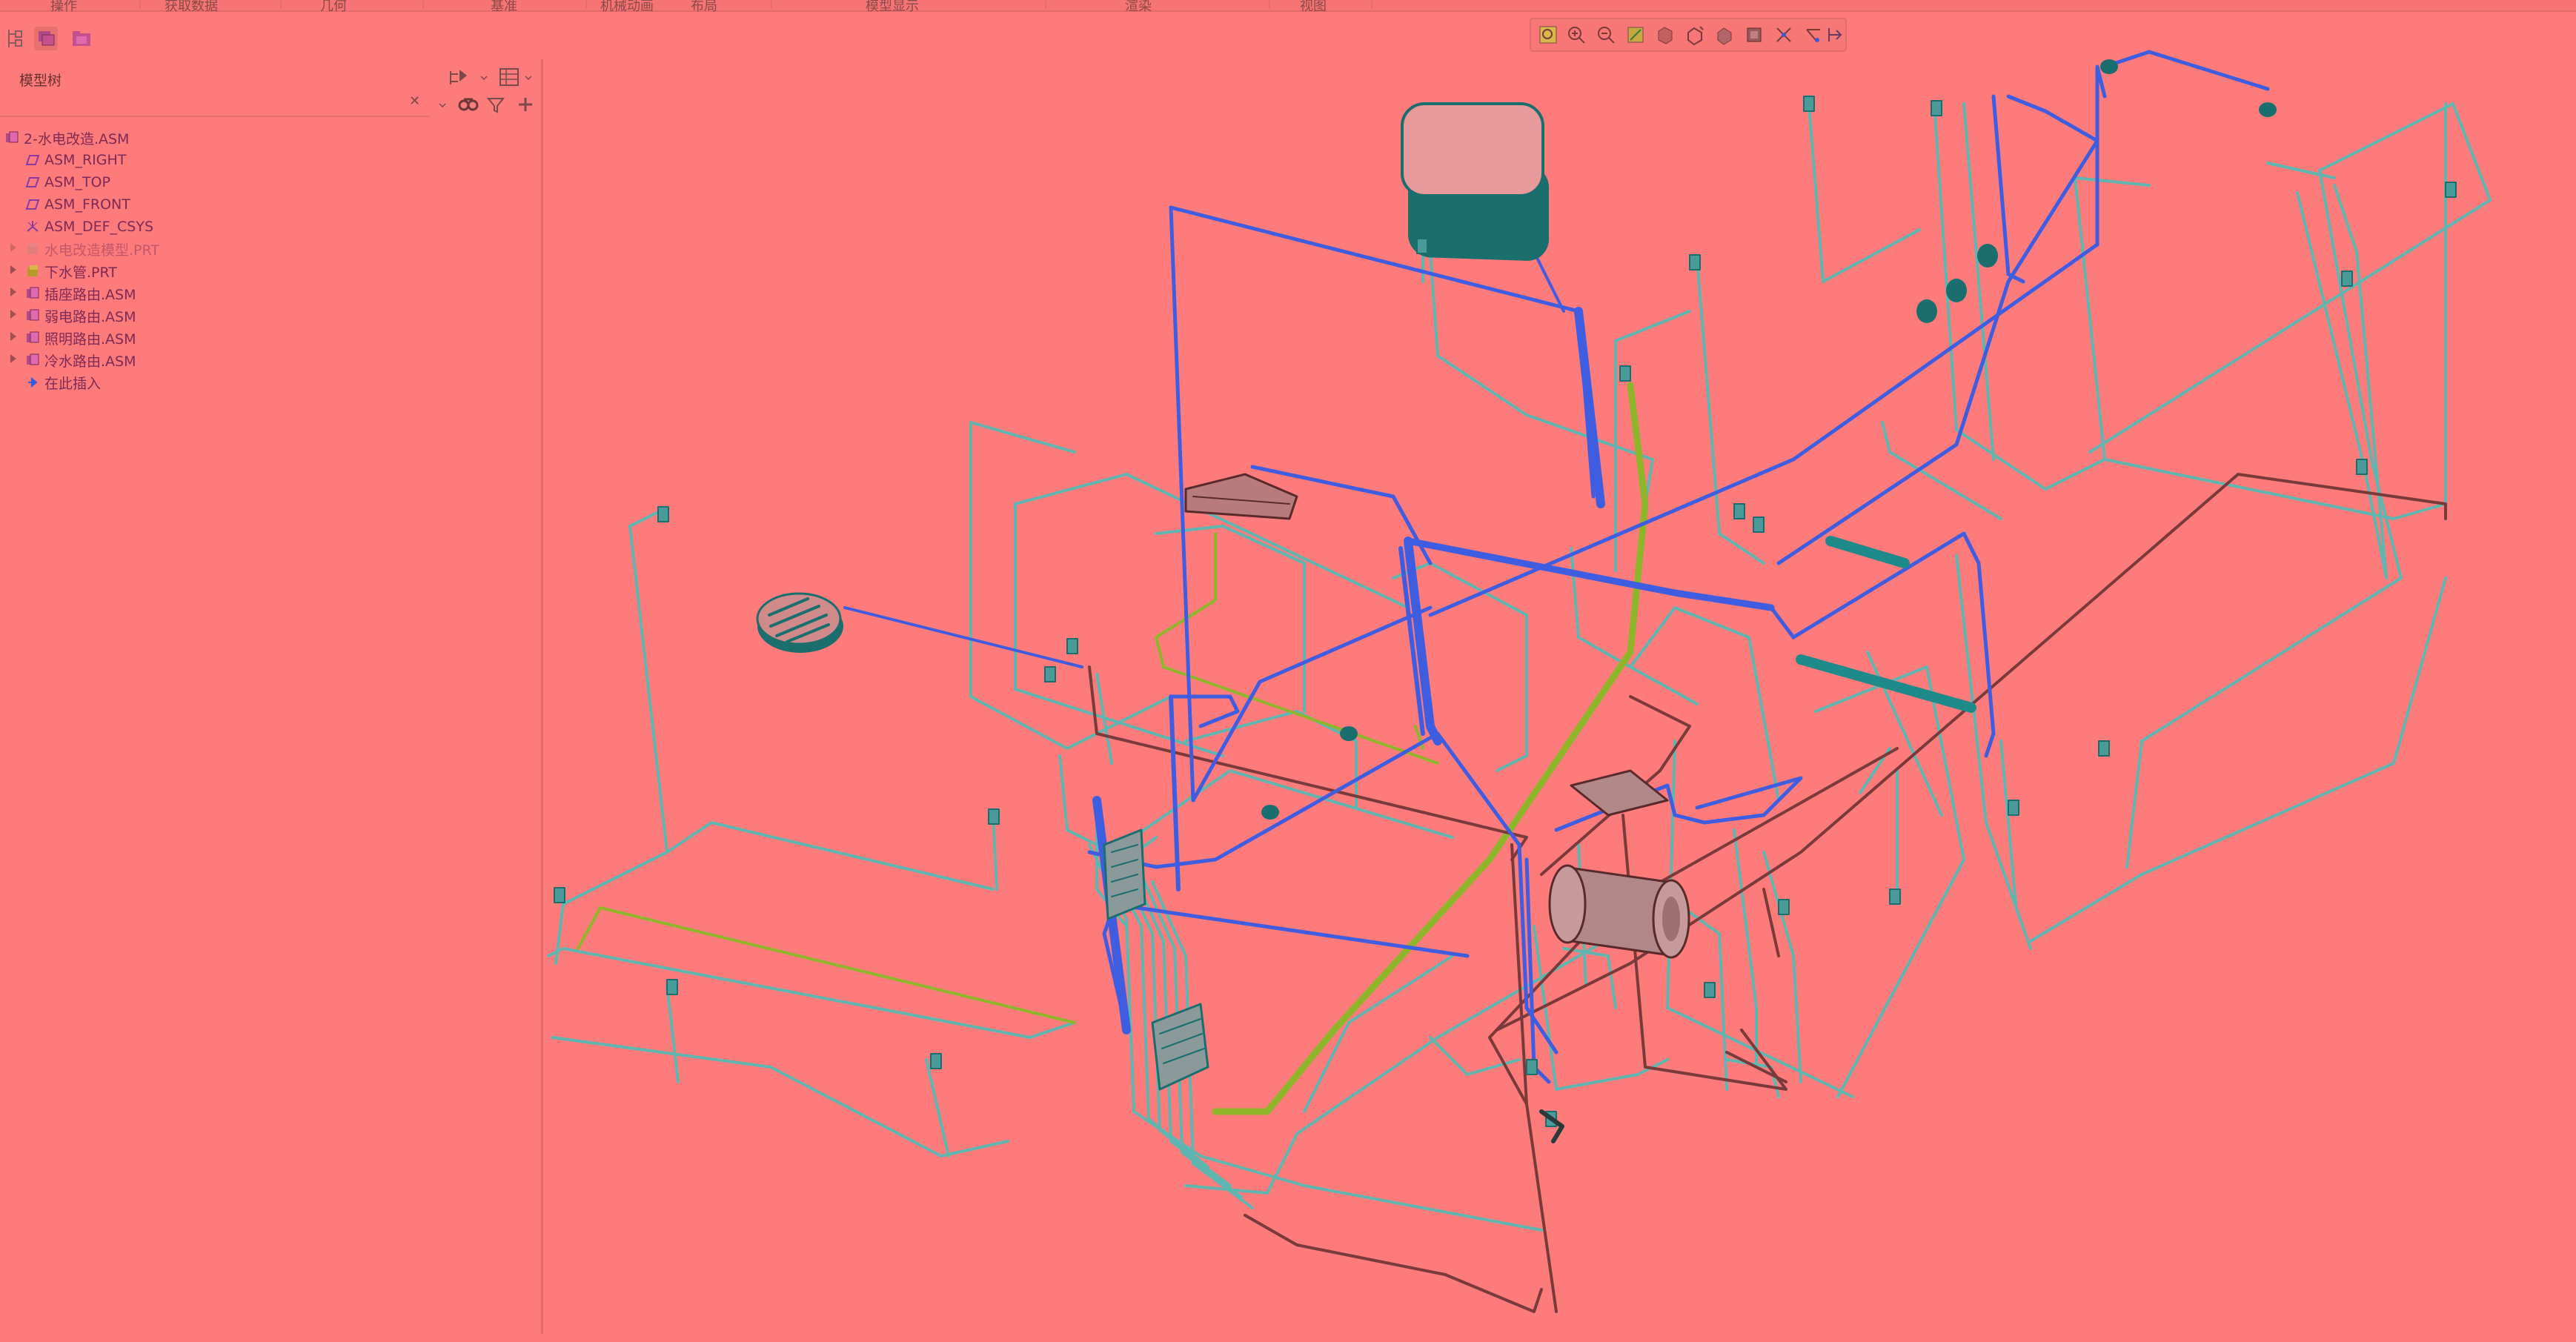  What do you see at coordinates (270, 77) in the screenshot?
I see `model-tree-header: 模型树` at bounding box center [270, 77].